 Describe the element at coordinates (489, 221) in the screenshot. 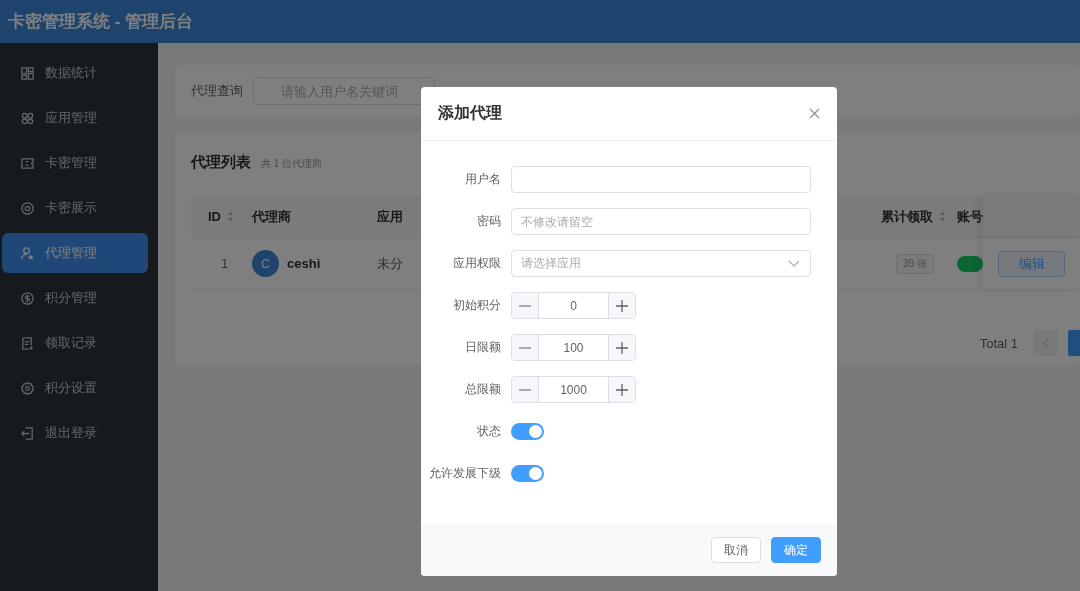

I see `field-label: 密码` at that location.